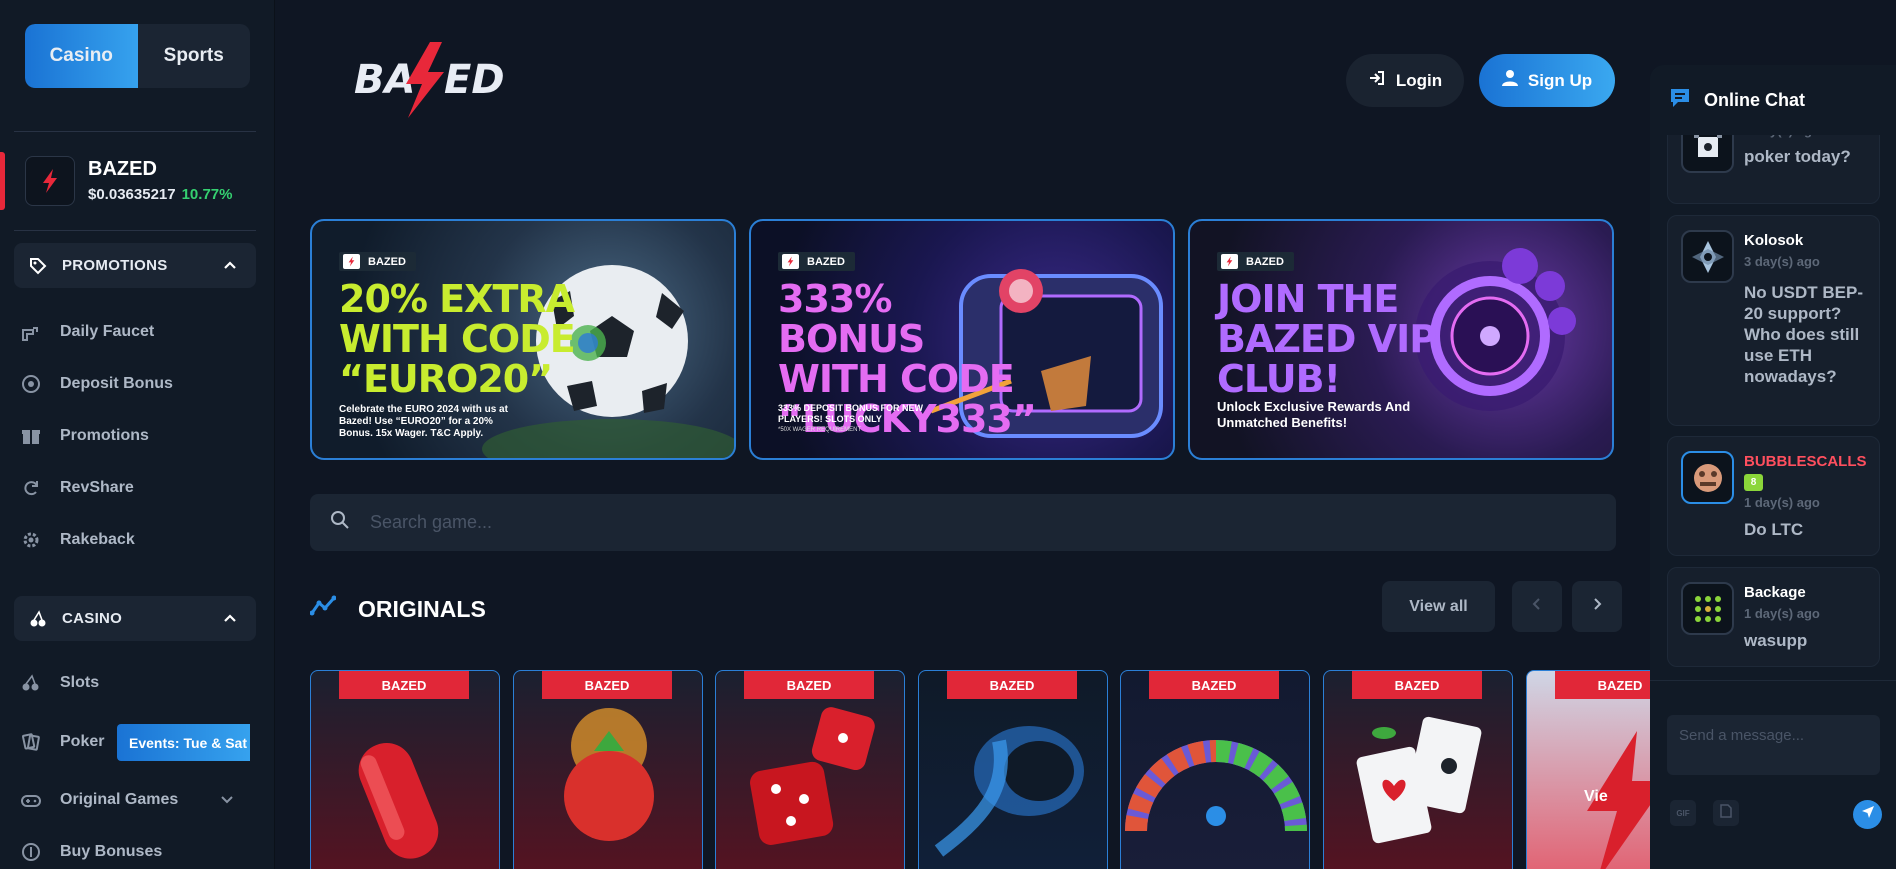 This screenshot has height=869, width=1896. I want to click on game-tile-cards: BAZED, so click(1418, 769).